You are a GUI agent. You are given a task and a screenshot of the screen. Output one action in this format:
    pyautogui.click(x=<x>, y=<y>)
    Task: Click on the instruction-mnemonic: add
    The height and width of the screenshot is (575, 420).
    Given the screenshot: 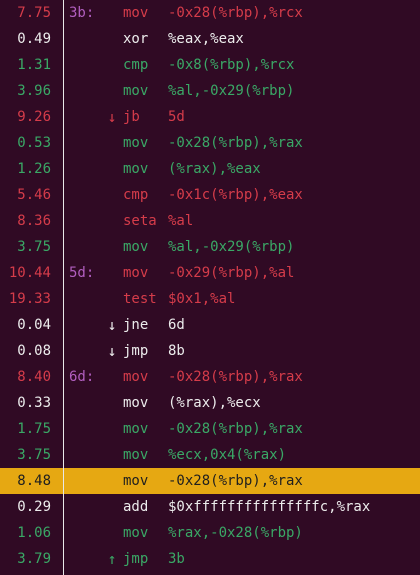 What is the action you would take?
    pyautogui.click(x=136, y=507)
    